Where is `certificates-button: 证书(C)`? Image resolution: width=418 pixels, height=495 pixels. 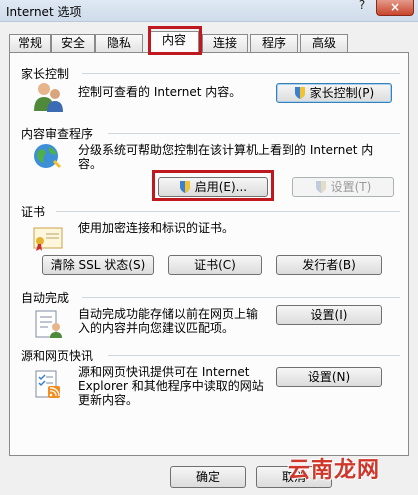
certificates-button: 证书(C) is located at coordinates (215, 265).